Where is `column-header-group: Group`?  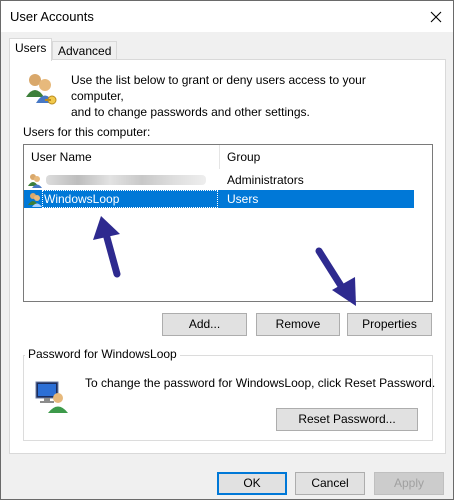 column-header-group: Group is located at coordinates (326, 157).